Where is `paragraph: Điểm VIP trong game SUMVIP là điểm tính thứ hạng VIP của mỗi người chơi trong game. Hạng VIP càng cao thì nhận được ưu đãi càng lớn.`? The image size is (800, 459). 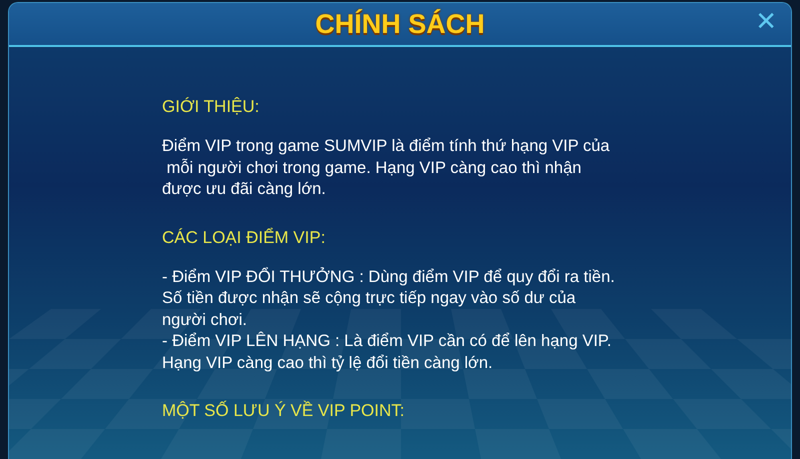
paragraph: Điểm VIP trong game SUMVIP là điểm tính thứ hạng VIP của mỗi người chơi trong game. Hạng VIP càng cao thì nhận được ưu đãi càng lớn. is located at coordinates (386, 168).